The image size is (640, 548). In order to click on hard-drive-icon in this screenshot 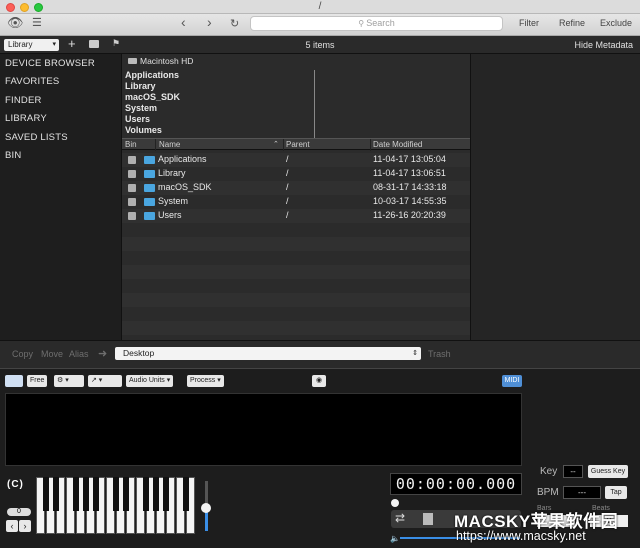, I will do `click(132, 61)`.